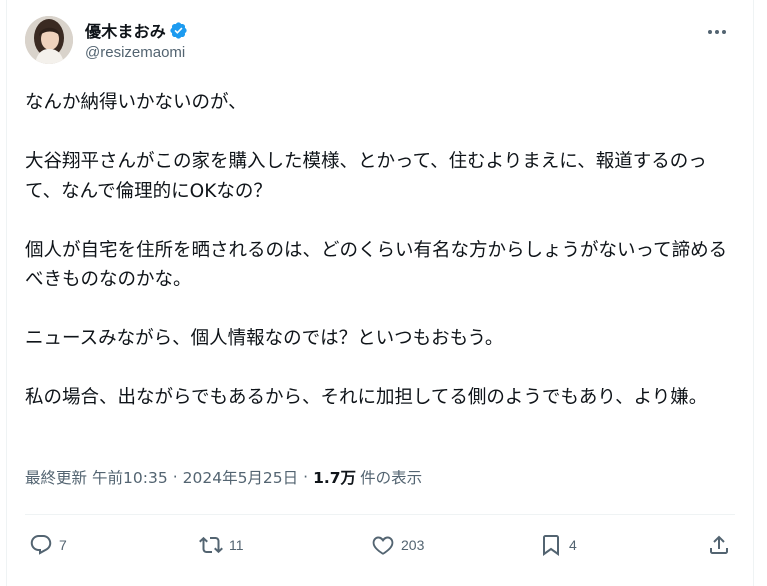 The width and height of the screenshot is (767, 586). I want to click on post-date: 2024年5月25日, so click(241, 477).